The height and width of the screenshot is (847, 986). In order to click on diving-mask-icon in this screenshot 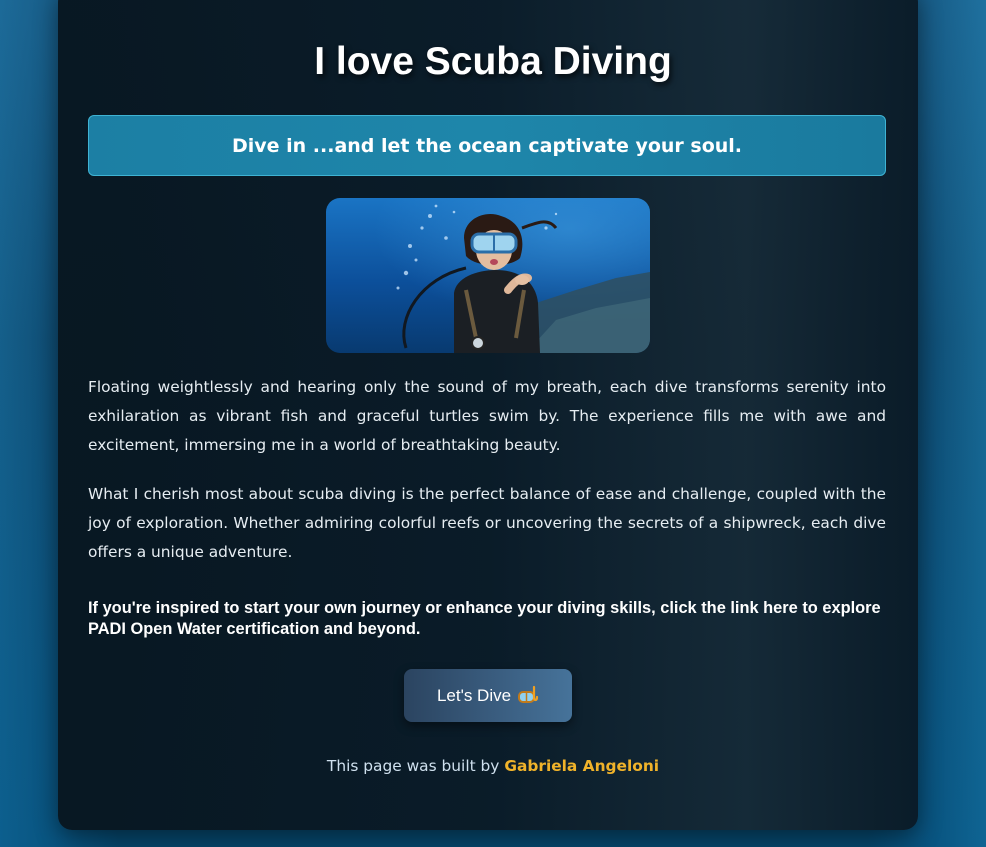, I will do `click(528, 696)`.